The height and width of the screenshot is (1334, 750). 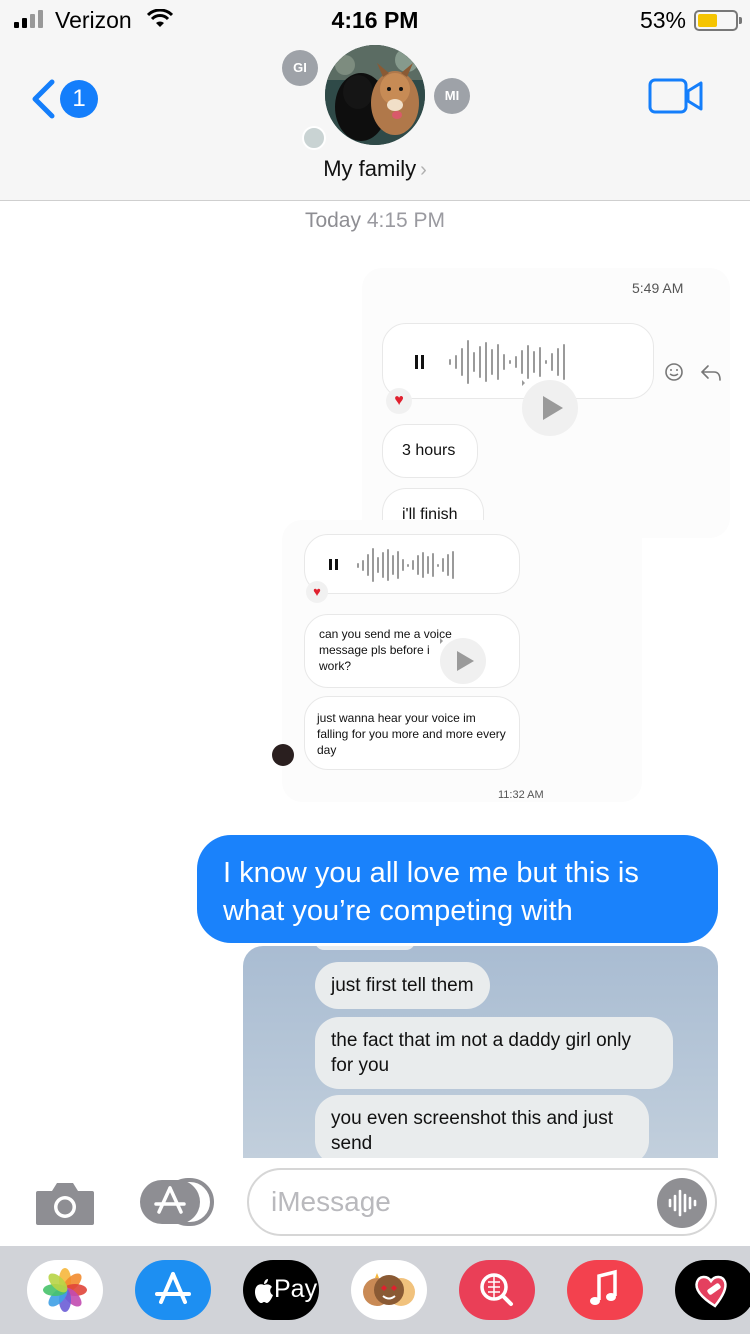 I want to click on memoji-icon, so click(x=389, y=1289).